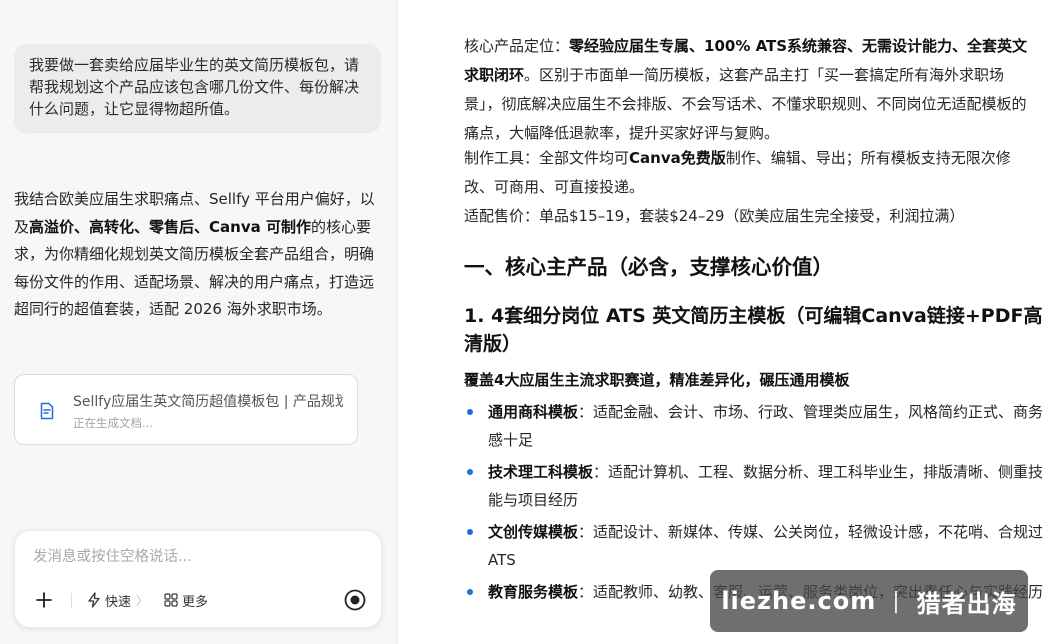  Describe the element at coordinates (142, 600) in the screenshot. I see `fast-mode-chevron-icon: 〉` at that location.